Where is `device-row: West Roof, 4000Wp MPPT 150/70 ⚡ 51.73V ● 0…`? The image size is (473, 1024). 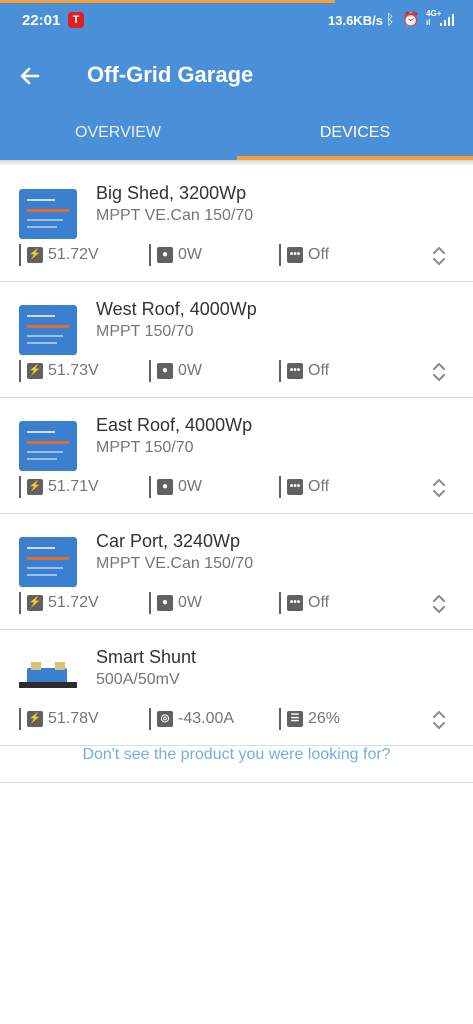 device-row: West Roof, 4000Wp MPPT 150/70 ⚡ 51.73V ● 0… is located at coordinates (236, 340).